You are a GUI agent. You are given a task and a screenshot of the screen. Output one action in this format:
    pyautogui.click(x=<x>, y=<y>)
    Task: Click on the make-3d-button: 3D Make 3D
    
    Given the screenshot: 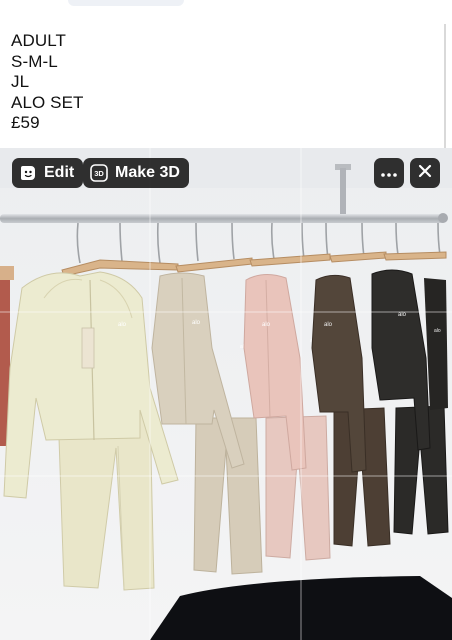 What is the action you would take?
    pyautogui.click(x=136, y=173)
    